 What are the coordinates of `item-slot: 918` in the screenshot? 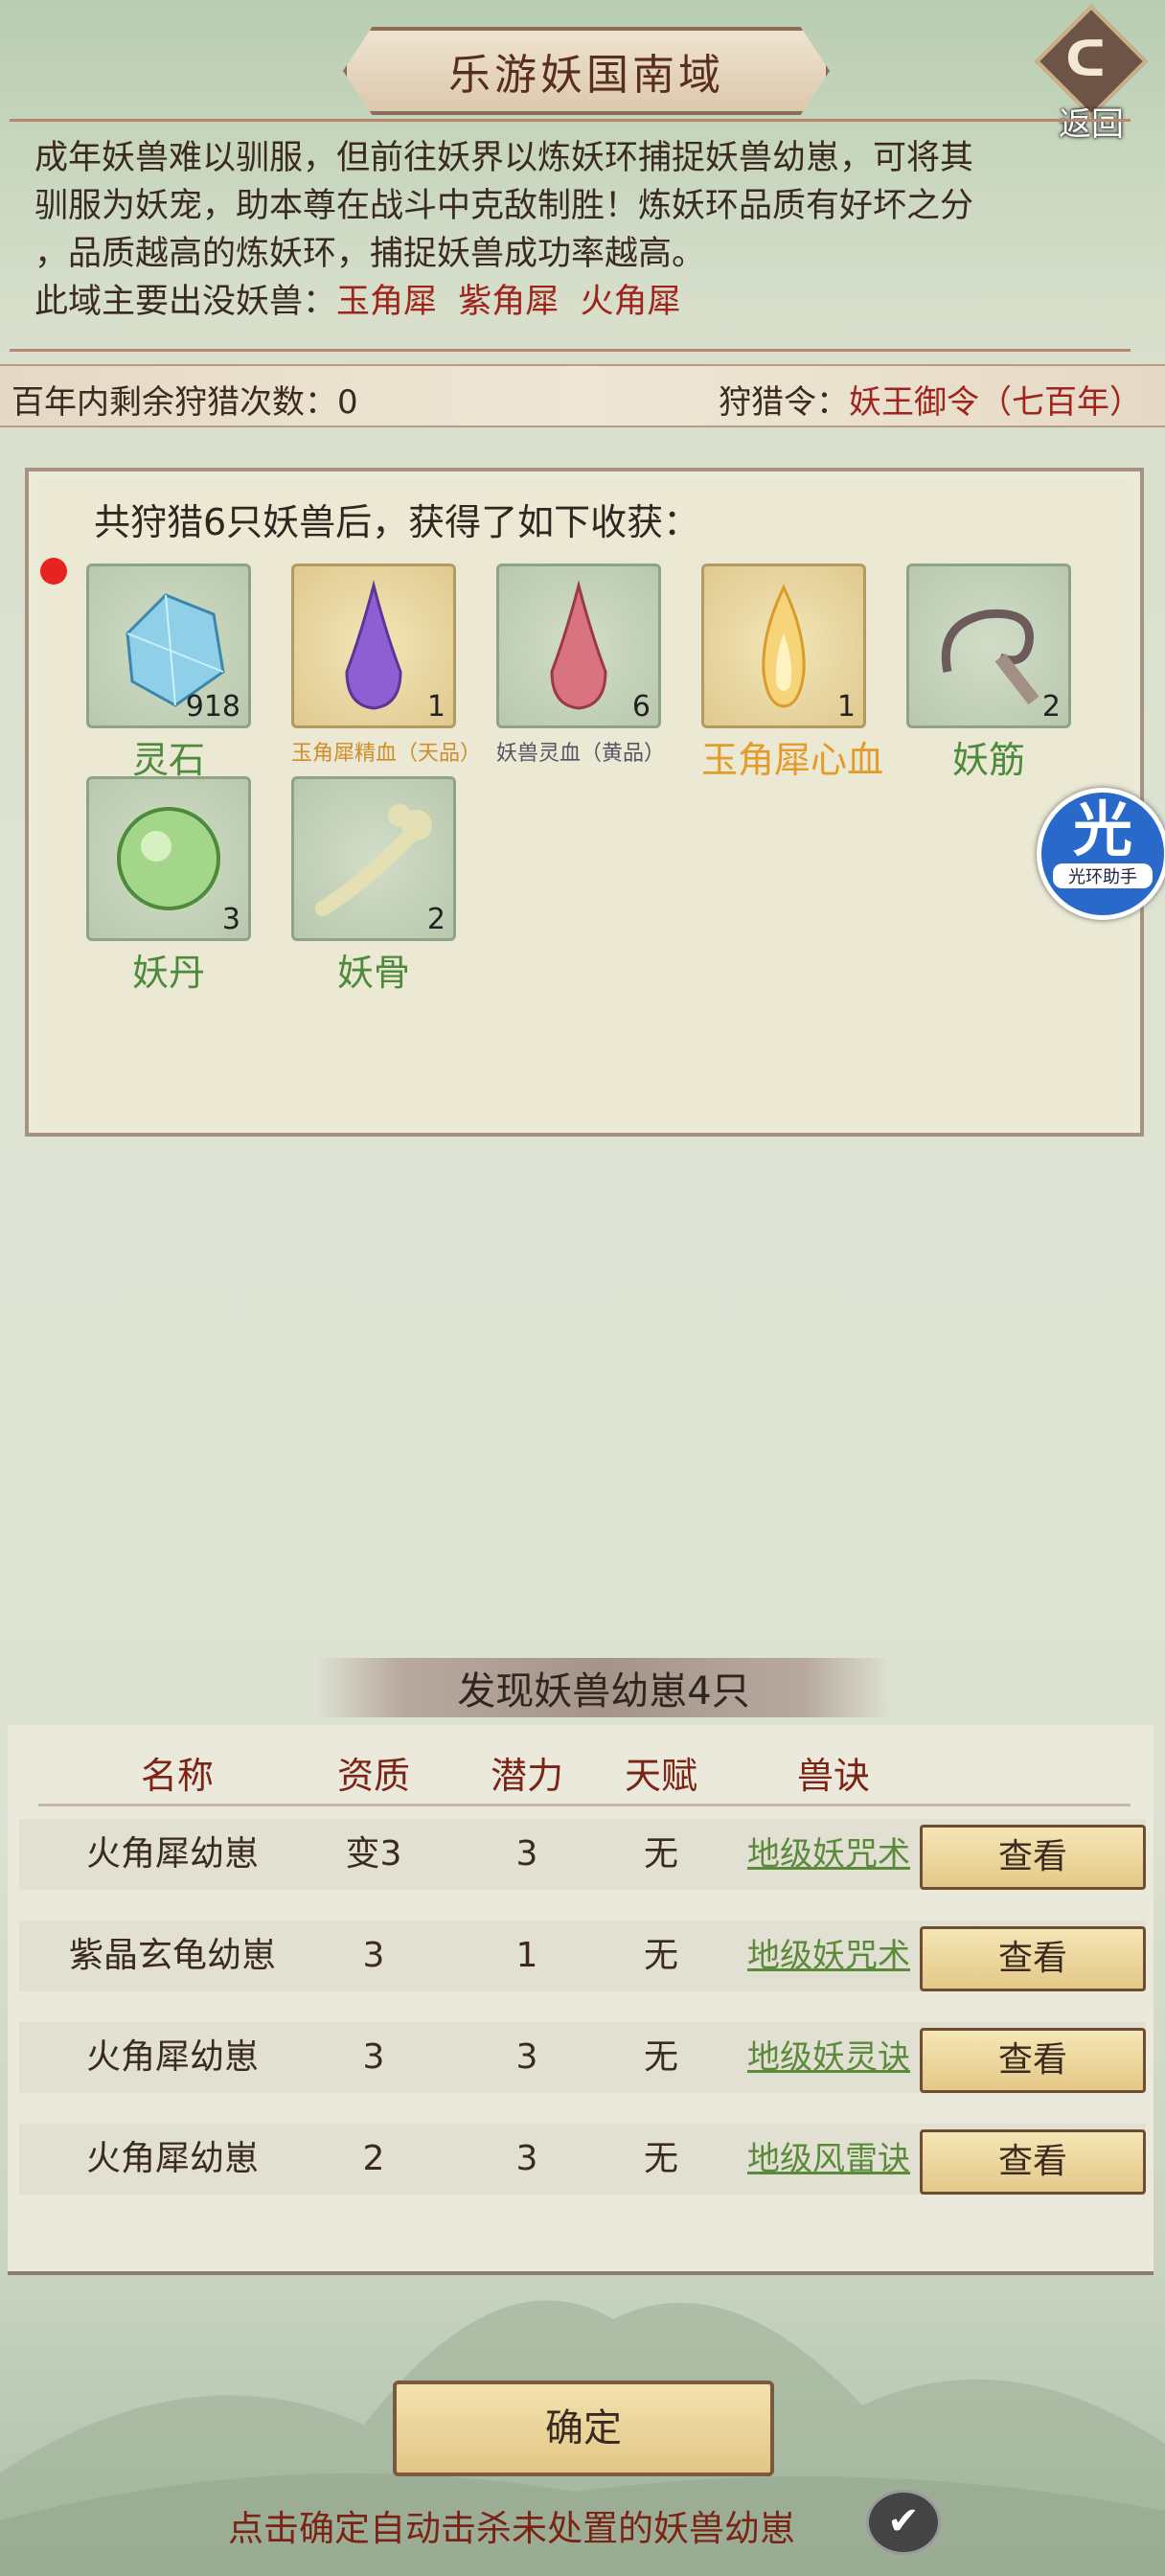 It's located at (168, 646).